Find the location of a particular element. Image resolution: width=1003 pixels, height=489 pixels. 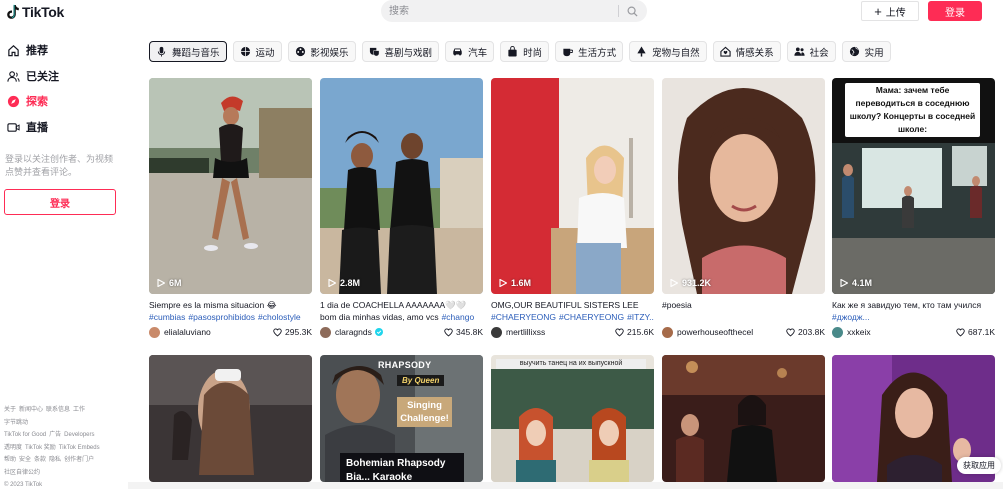

login-hint: 登录以关注创作者、为视频点赞并查看评论。 is located at coordinates (59, 165).